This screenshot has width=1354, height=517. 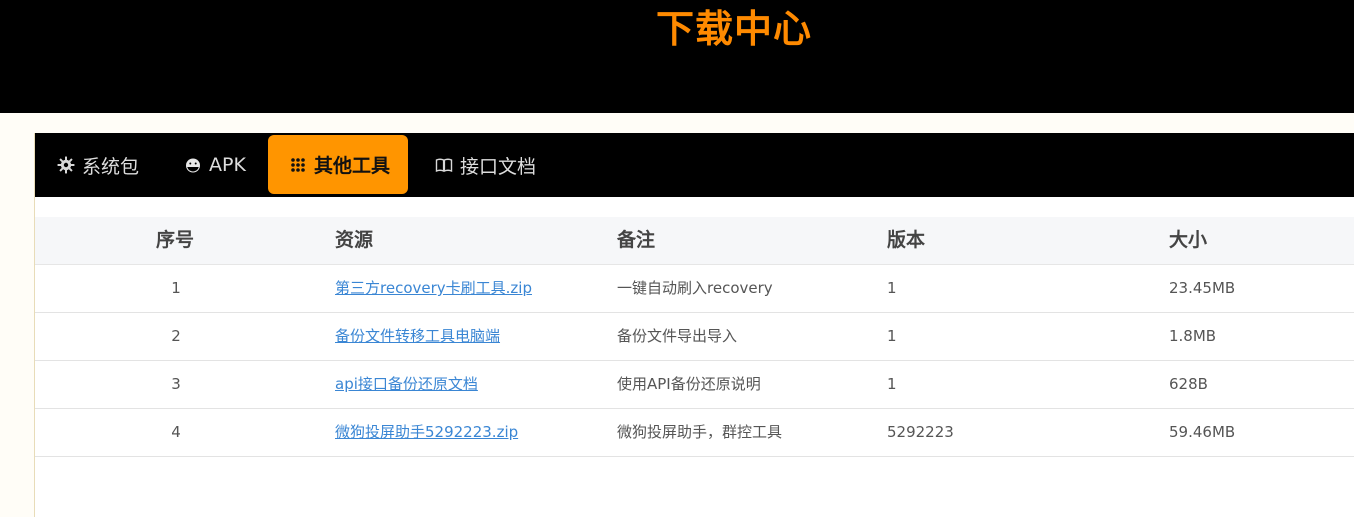 I want to click on tab-apk: APK, so click(x=214, y=165).